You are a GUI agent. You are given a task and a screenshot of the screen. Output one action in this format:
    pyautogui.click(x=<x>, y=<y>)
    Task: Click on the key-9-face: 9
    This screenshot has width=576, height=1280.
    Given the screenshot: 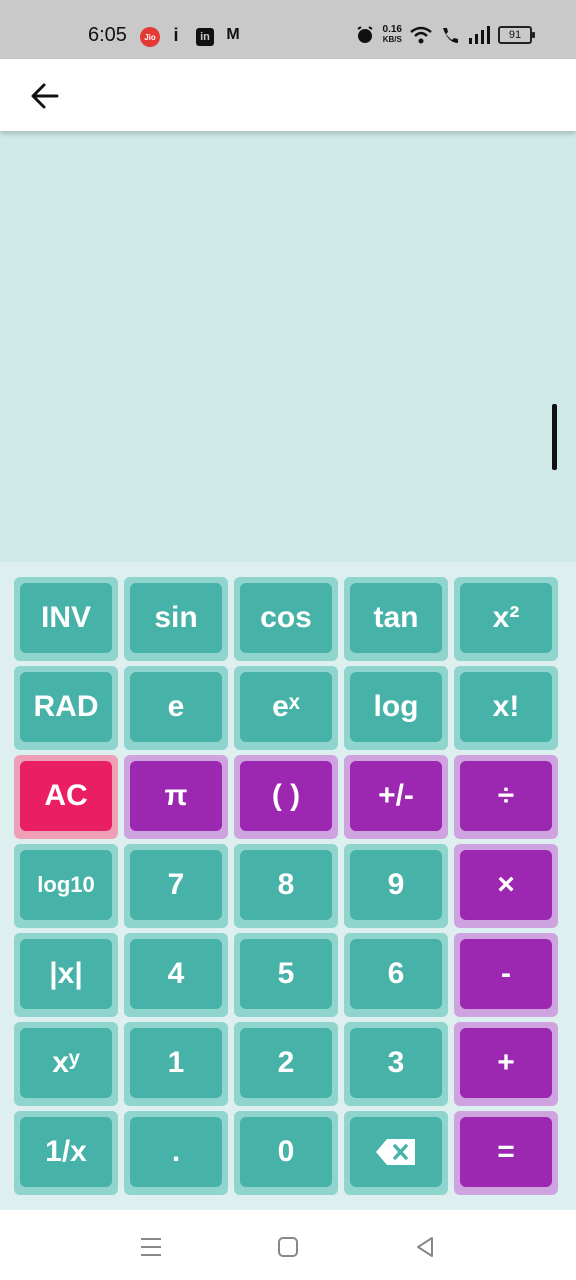 What is the action you would take?
    pyautogui.click(x=396, y=885)
    